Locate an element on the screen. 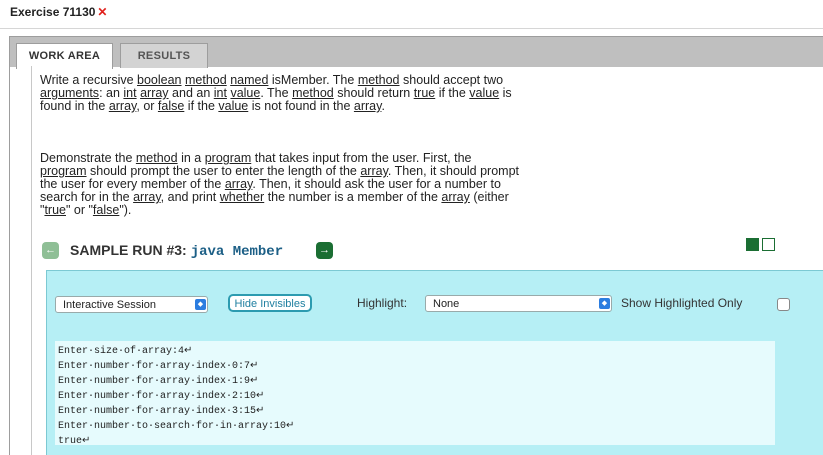 Image resolution: width=823 pixels, height=455 pixels. description-text: Write a recursive is located at coordinates (89, 80).